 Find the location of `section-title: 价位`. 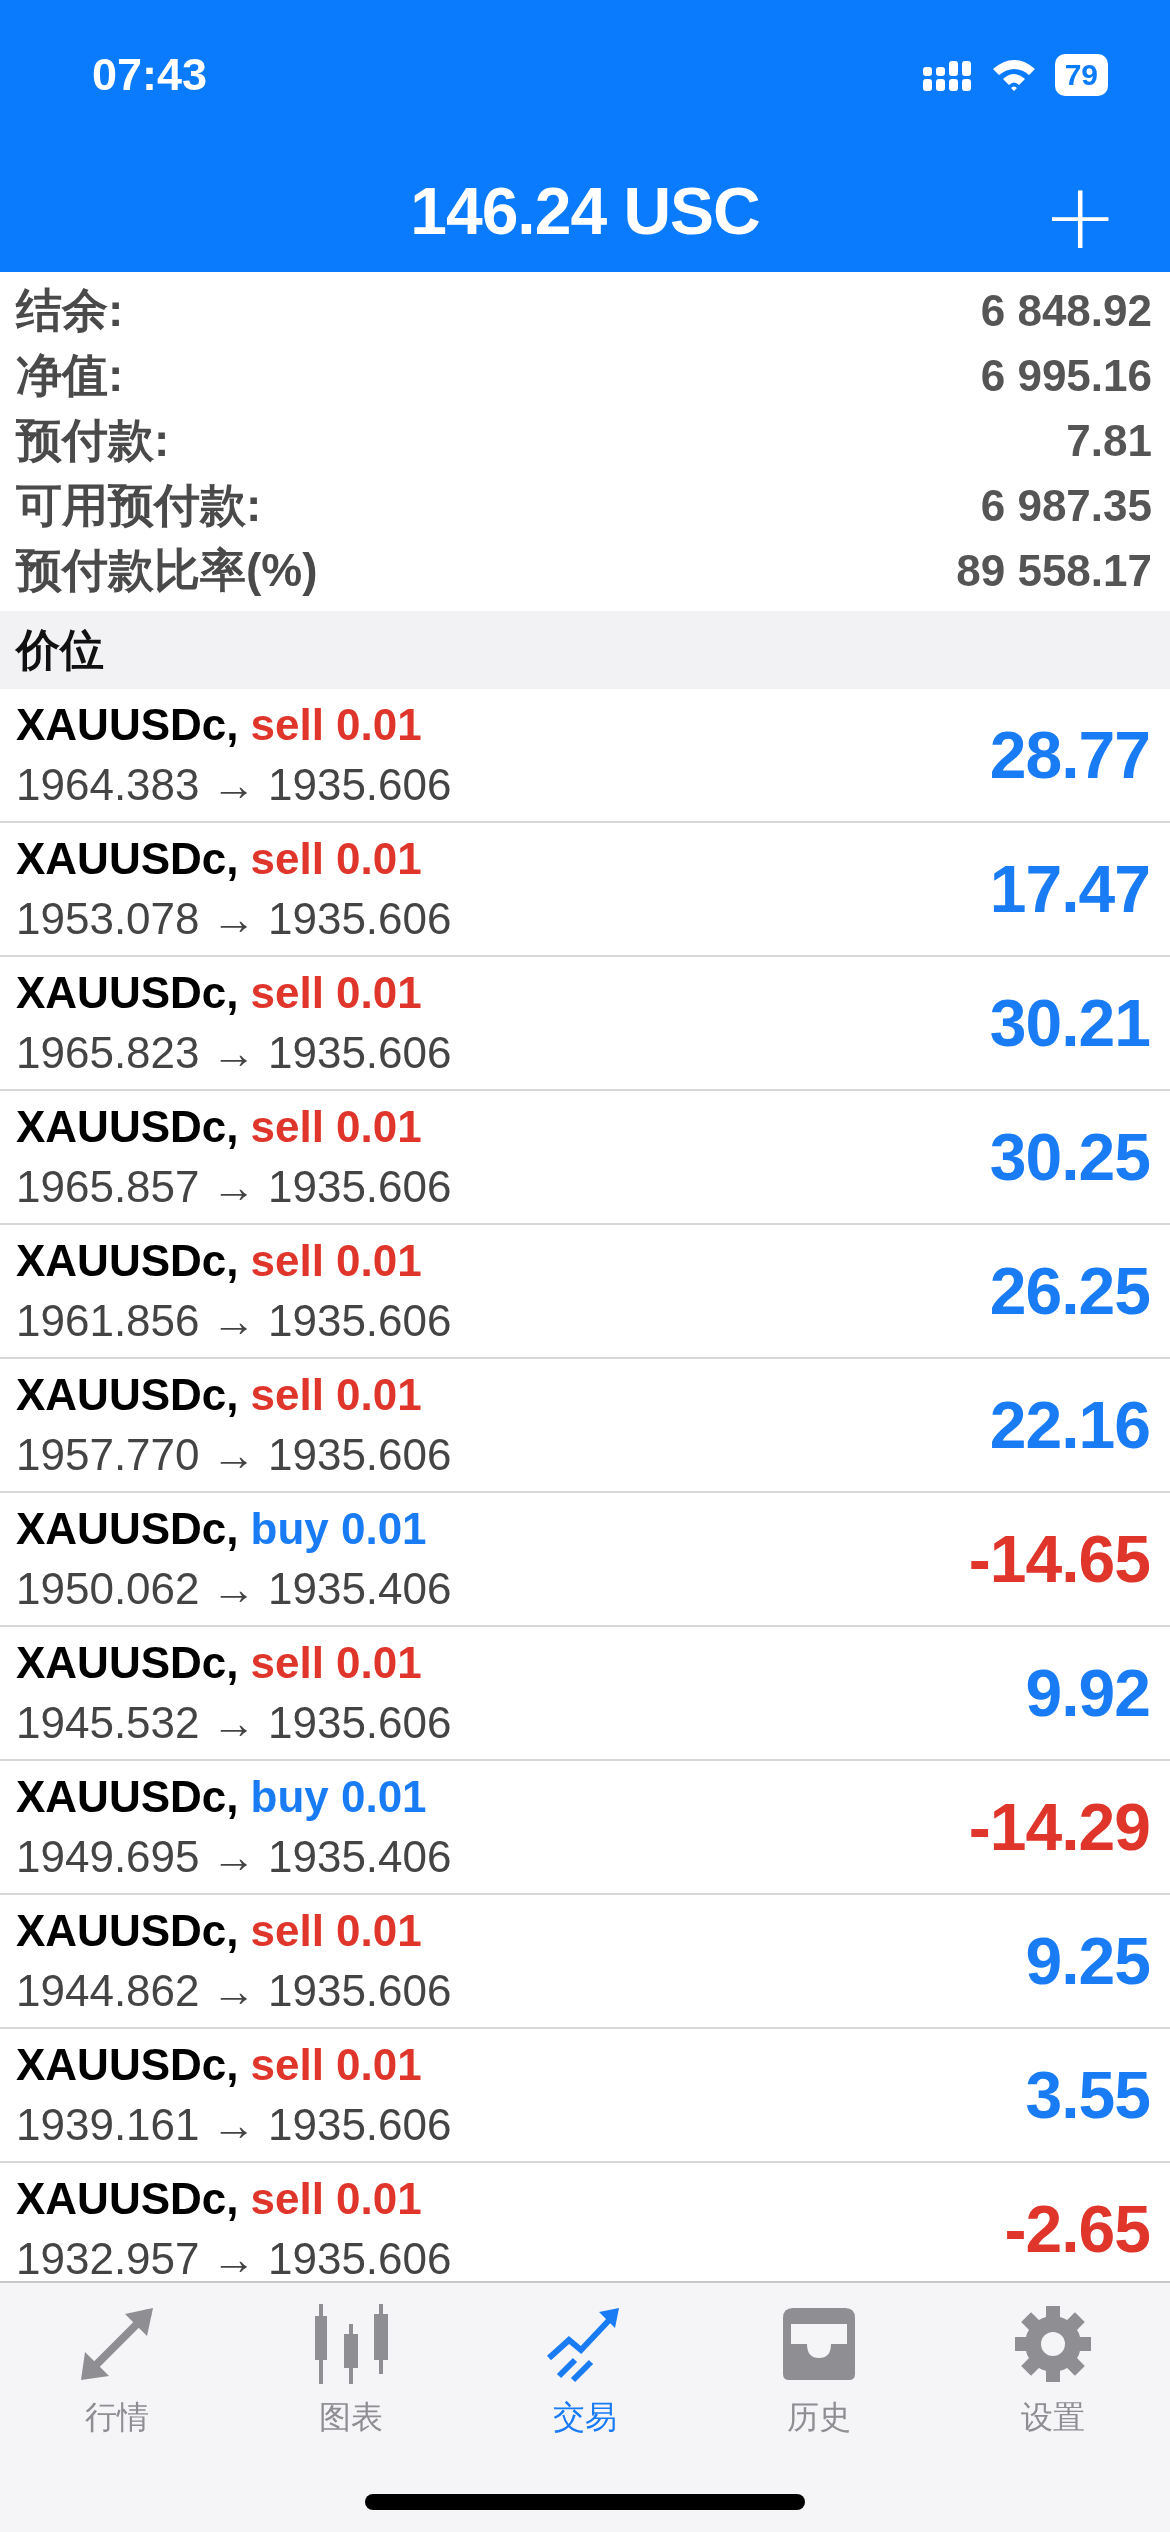

section-title: 价位 is located at coordinates (60, 649).